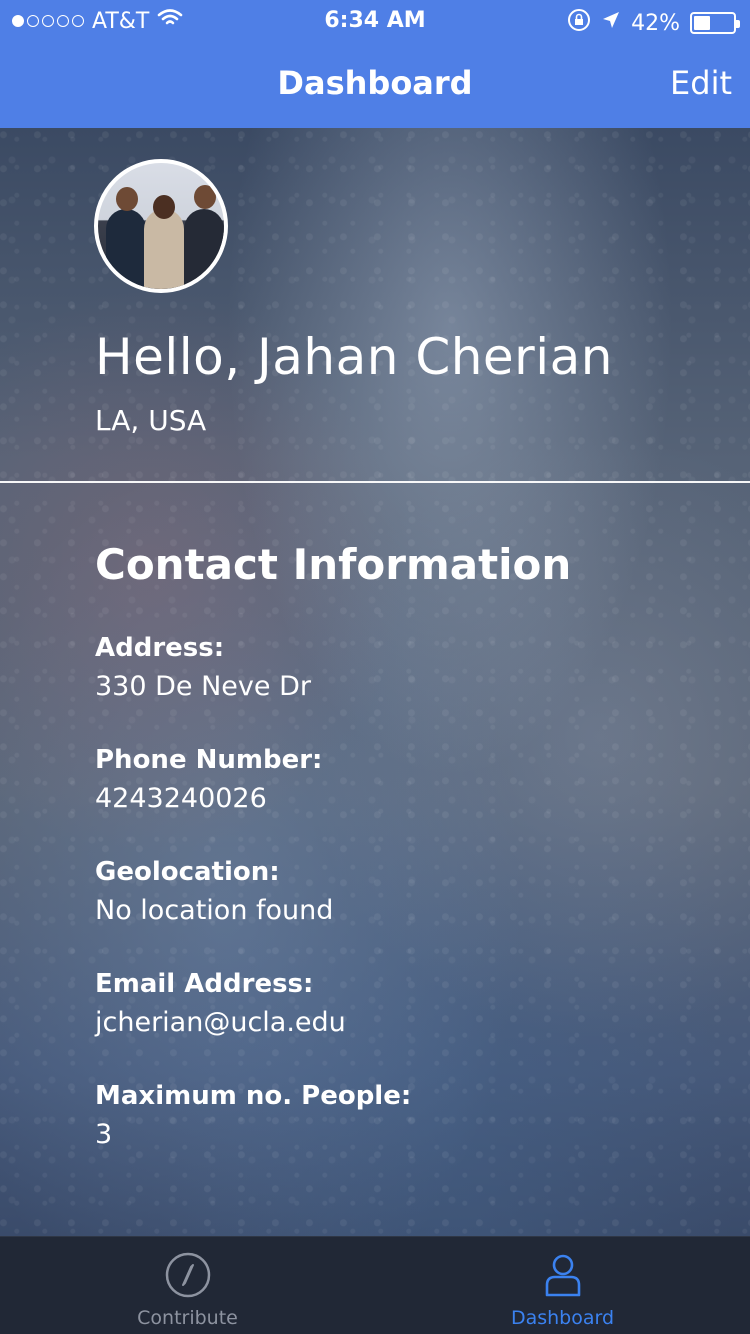  I want to click on field-label: Maximum no. People:, so click(253, 1096).